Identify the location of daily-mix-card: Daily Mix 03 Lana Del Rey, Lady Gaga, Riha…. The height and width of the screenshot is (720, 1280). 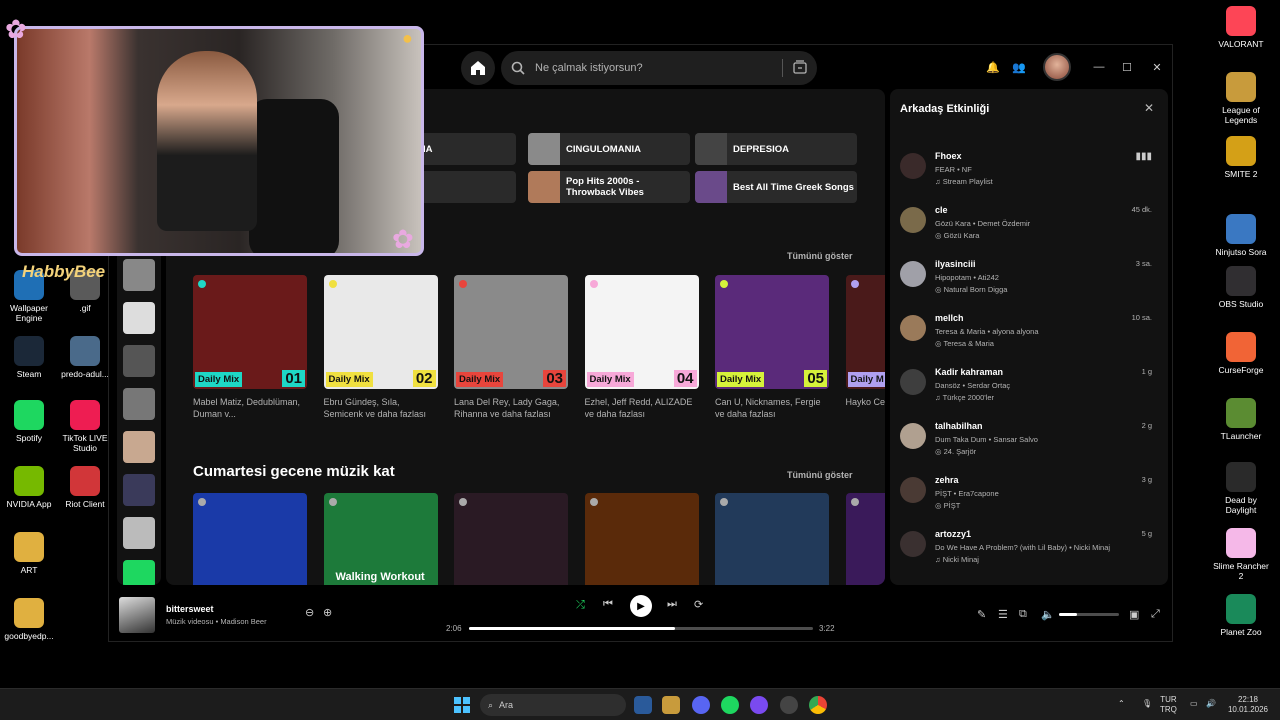
(511, 347).